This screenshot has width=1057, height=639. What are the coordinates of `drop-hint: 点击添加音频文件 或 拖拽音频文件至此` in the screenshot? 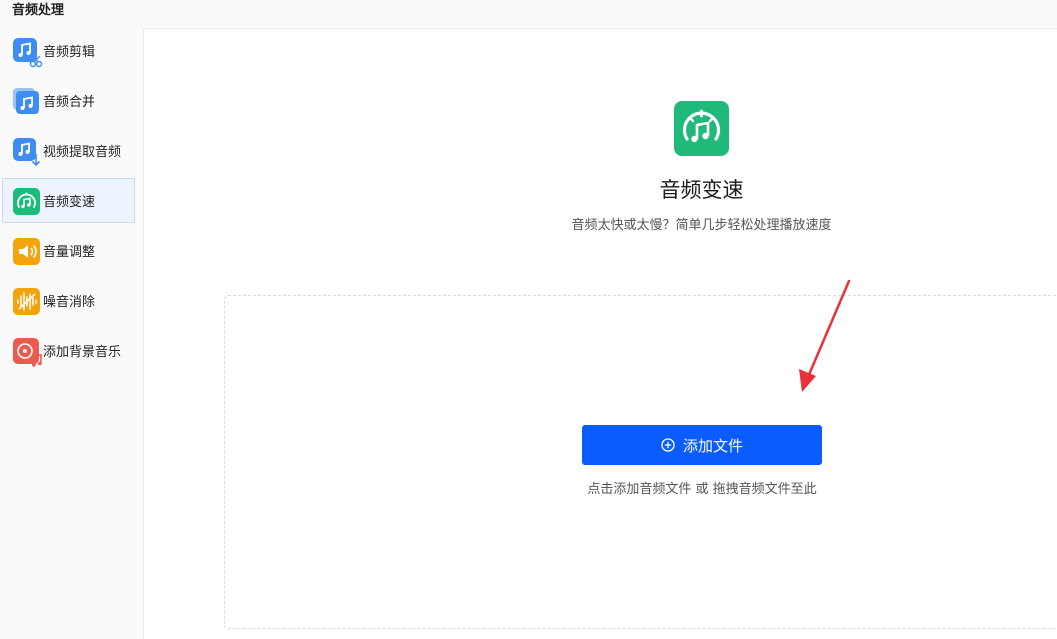 It's located at (702, 489).